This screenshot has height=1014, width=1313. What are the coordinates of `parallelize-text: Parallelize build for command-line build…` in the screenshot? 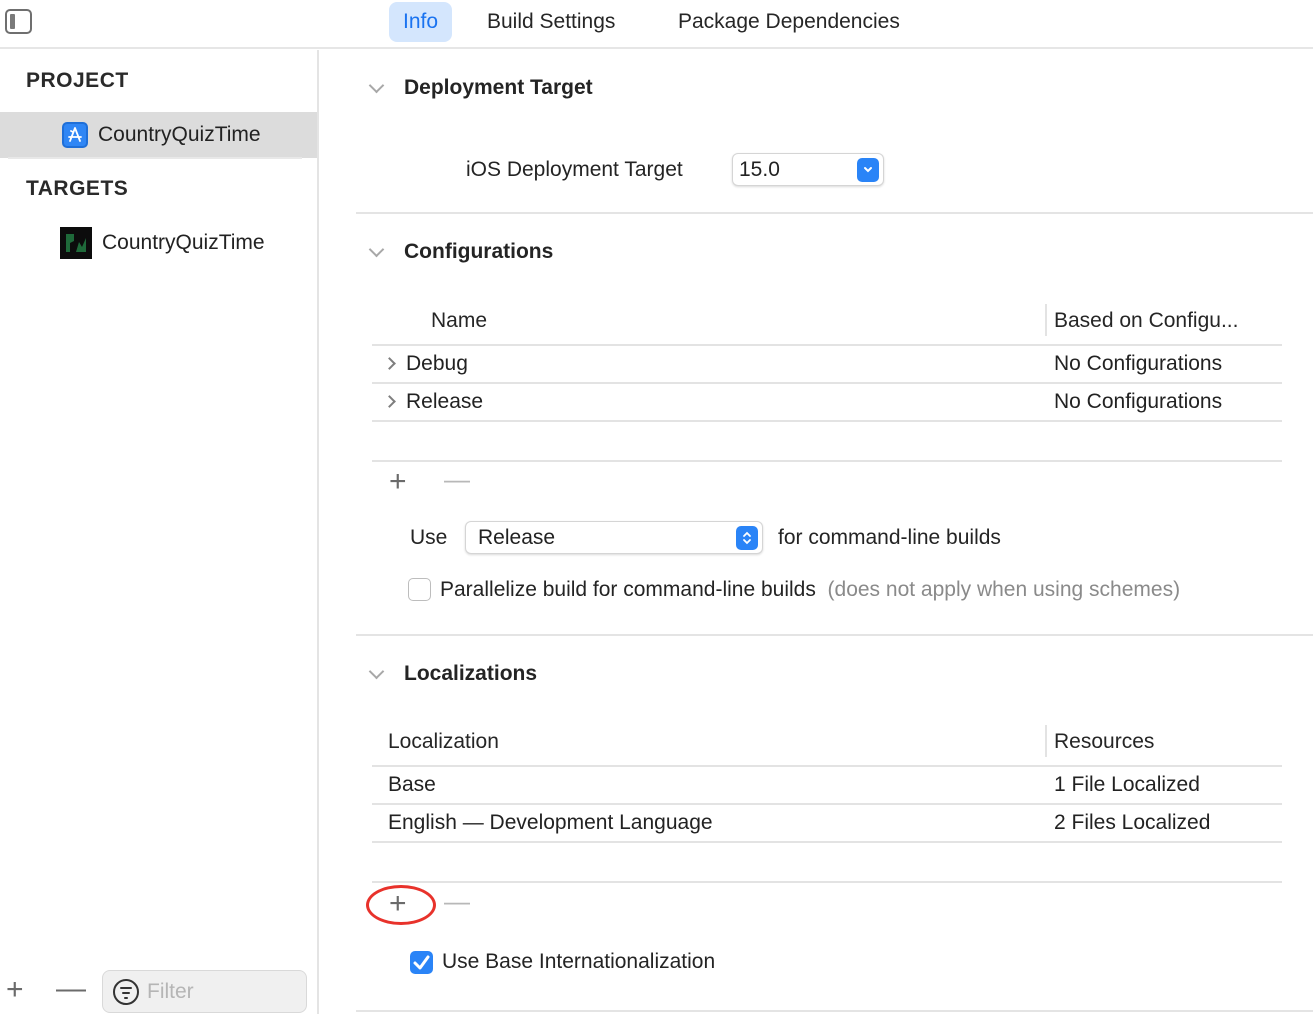 It's located at (628, 589).